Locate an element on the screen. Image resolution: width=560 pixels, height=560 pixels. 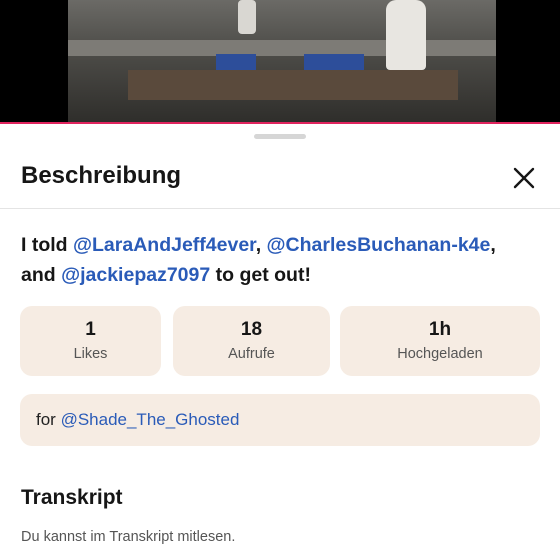
caption-text: to get out! is located at coordinates (260, 275).